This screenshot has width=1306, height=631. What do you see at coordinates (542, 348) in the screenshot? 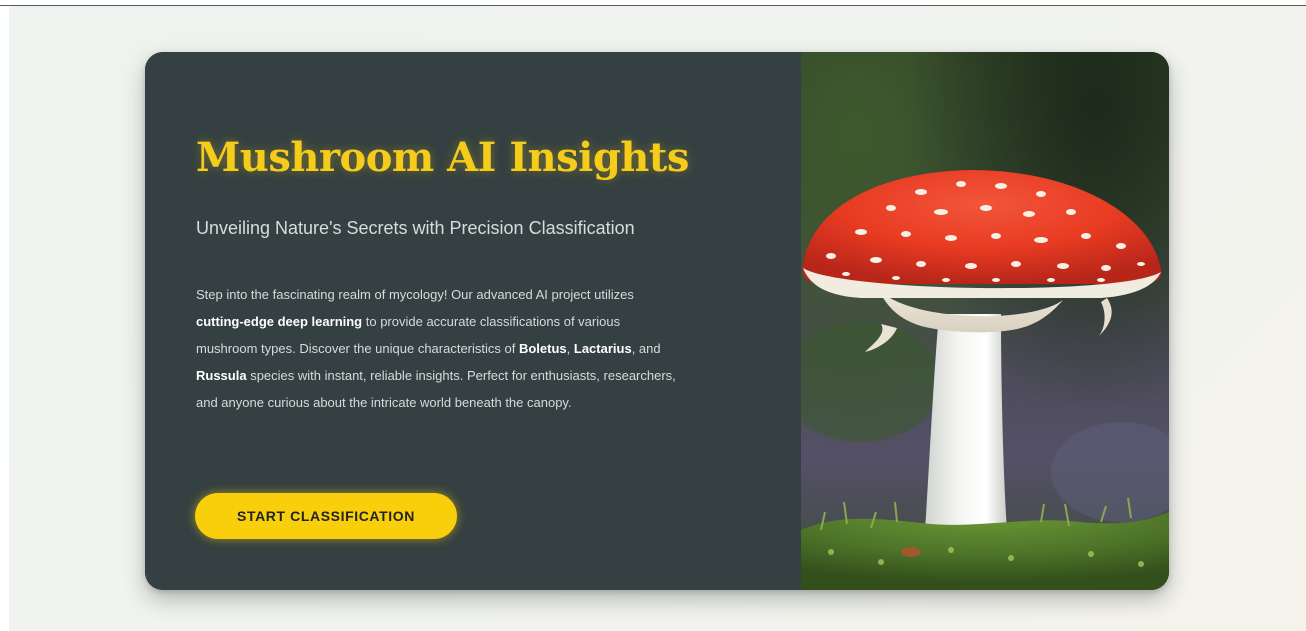
I see `description-highlight-boletus: Boletus` at bounding box center [542, 348].